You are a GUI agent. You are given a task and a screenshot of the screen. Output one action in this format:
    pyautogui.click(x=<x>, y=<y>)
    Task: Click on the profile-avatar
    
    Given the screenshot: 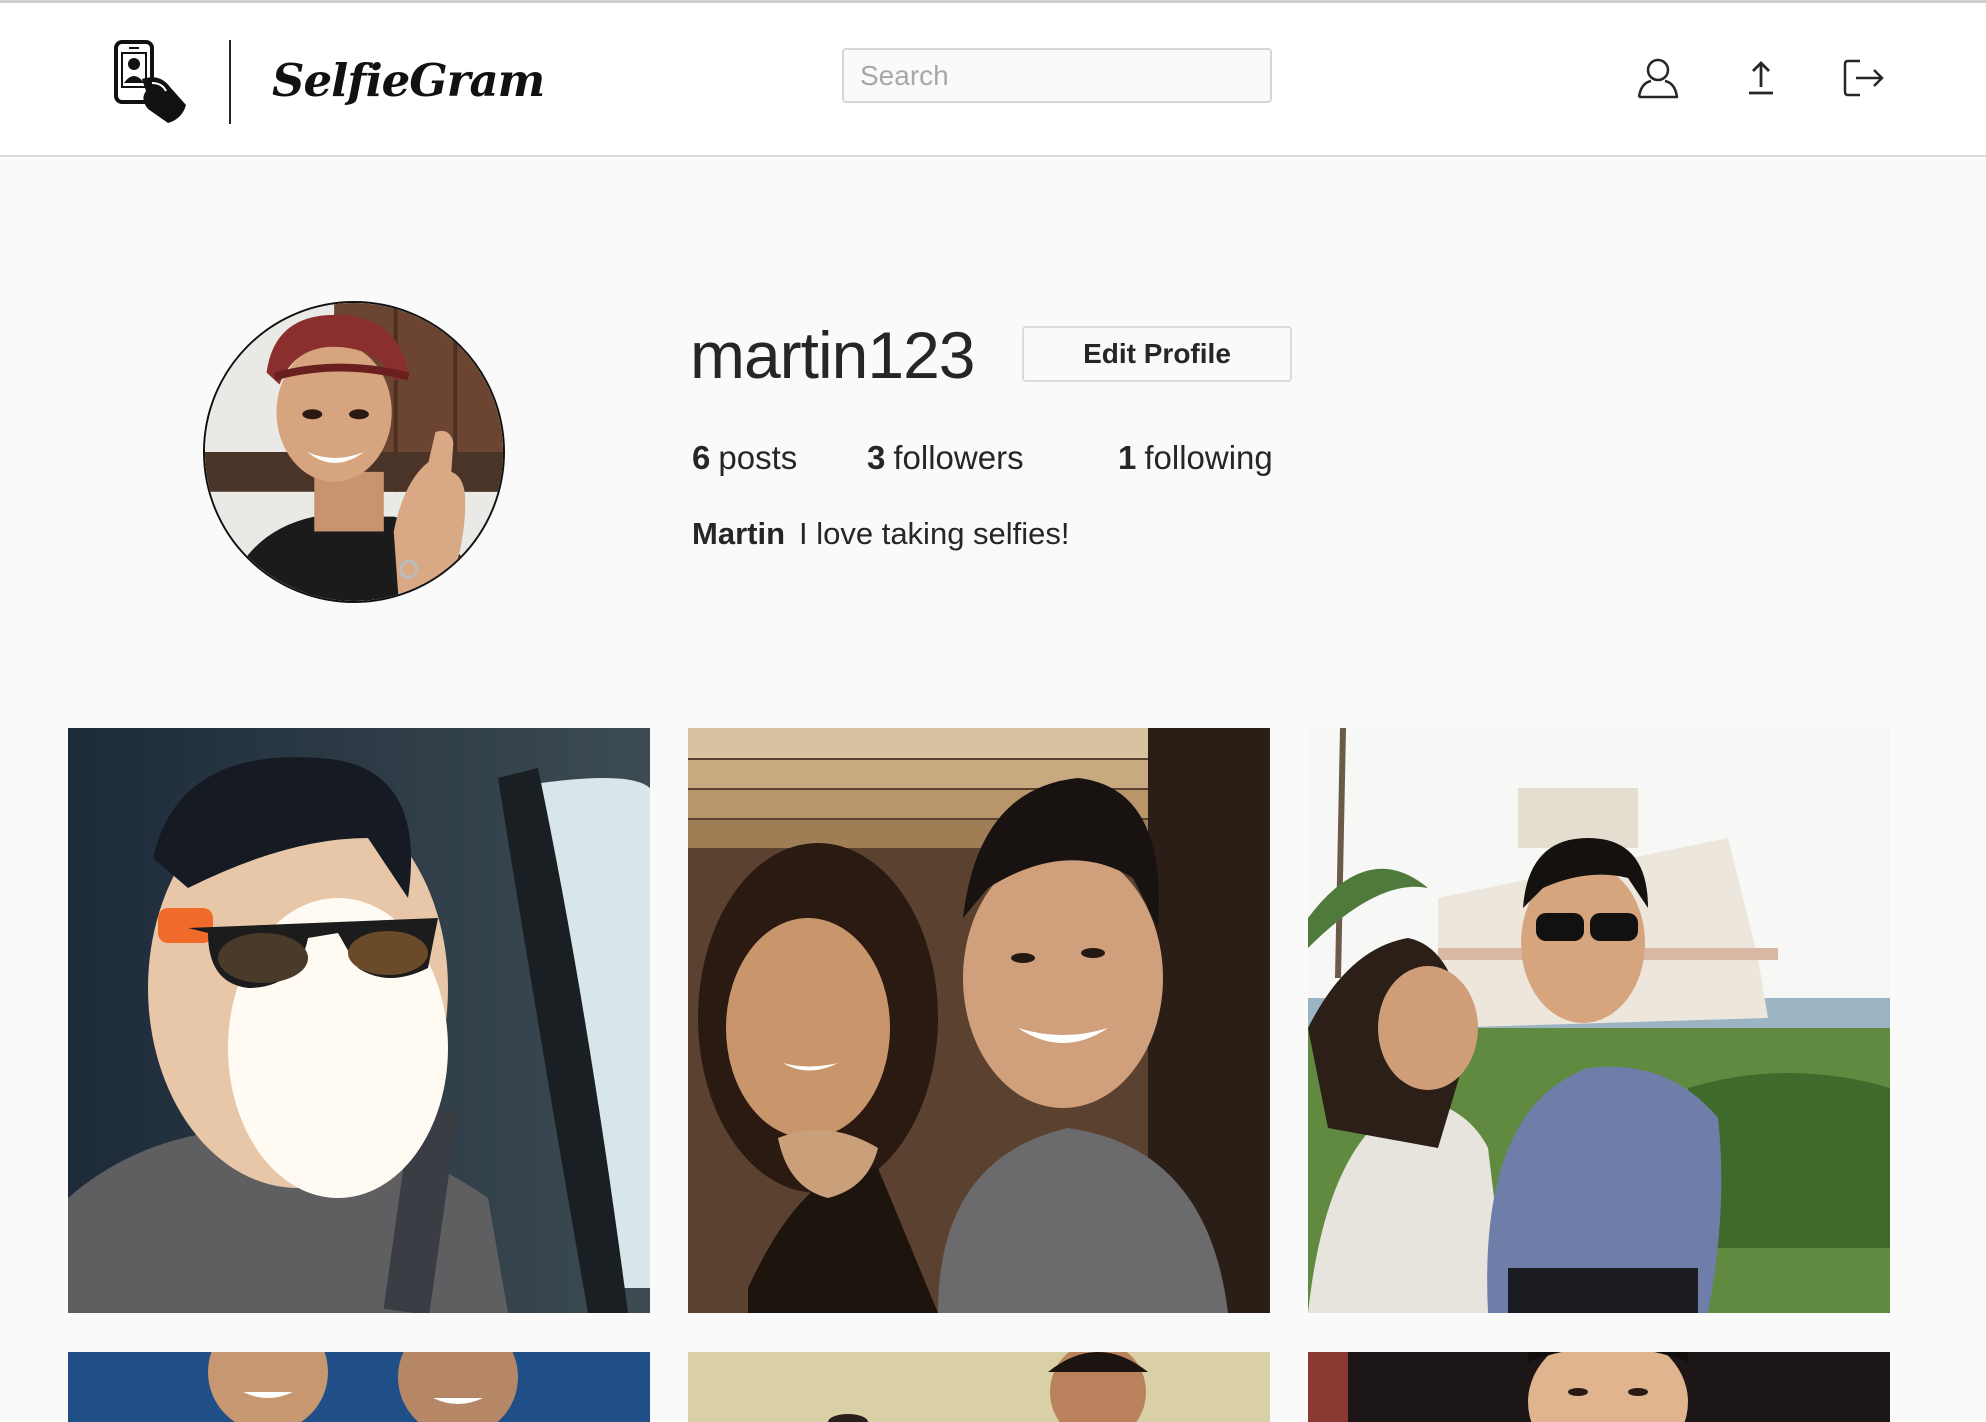 What is the action you would take?
    pyautogui.click(x=354, y=452)
    